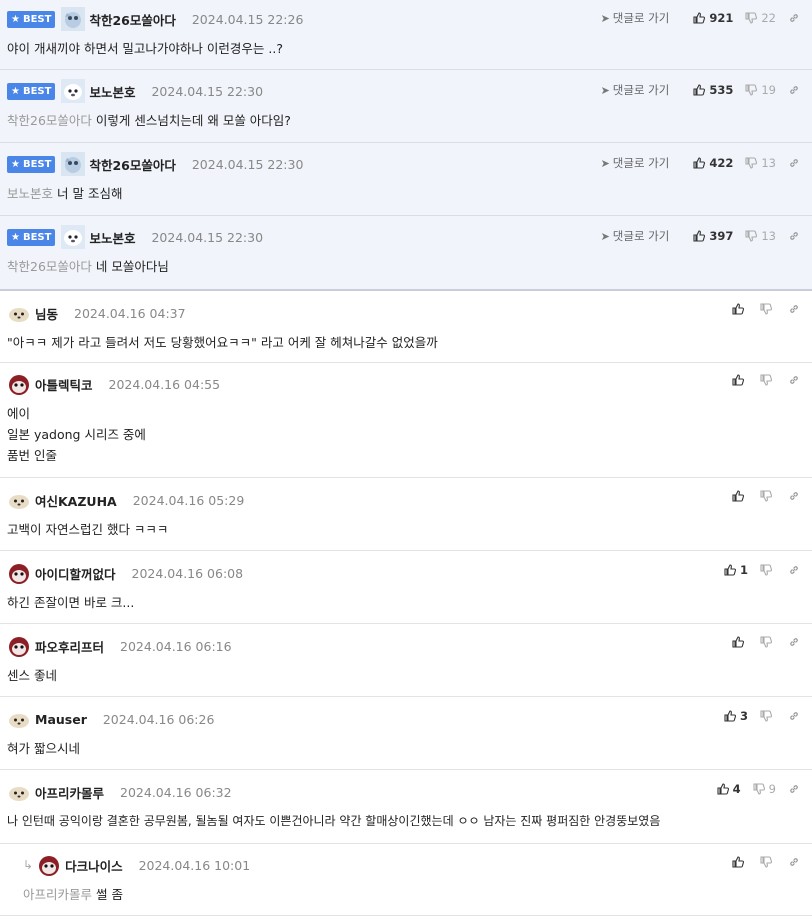 This screenshot has width=812, height=920. Describe the element at coordinates (743, 716) in the screenshot. I see `upvote-count: 3` at that location.